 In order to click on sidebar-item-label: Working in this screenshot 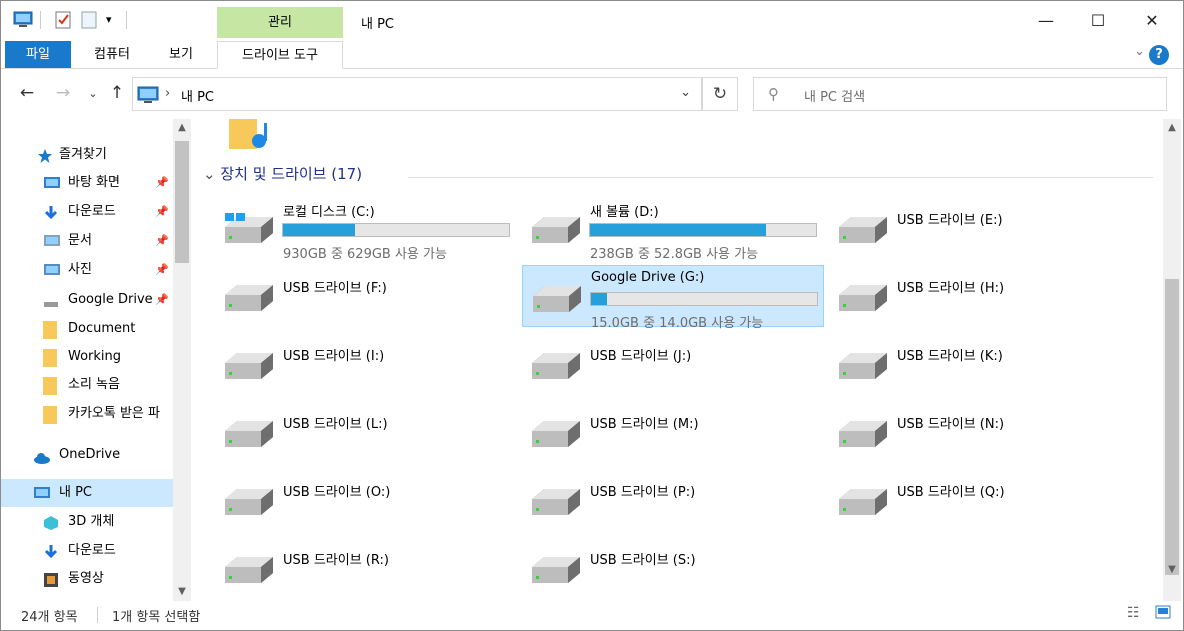, I will do `click(95, 356)`.